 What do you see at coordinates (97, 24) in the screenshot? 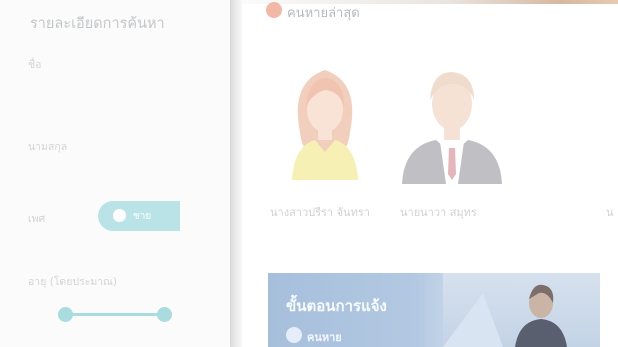
I see `search-details-title: รายละเอียดการค้นหา` at bounding box center [97, 24].